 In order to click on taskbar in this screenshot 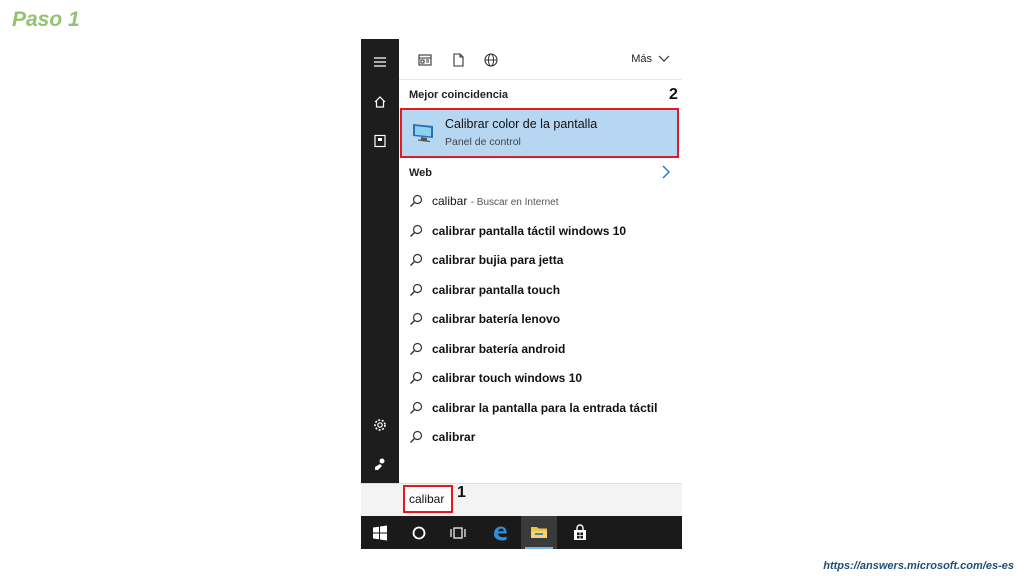, I will do `click(521, 532)`.